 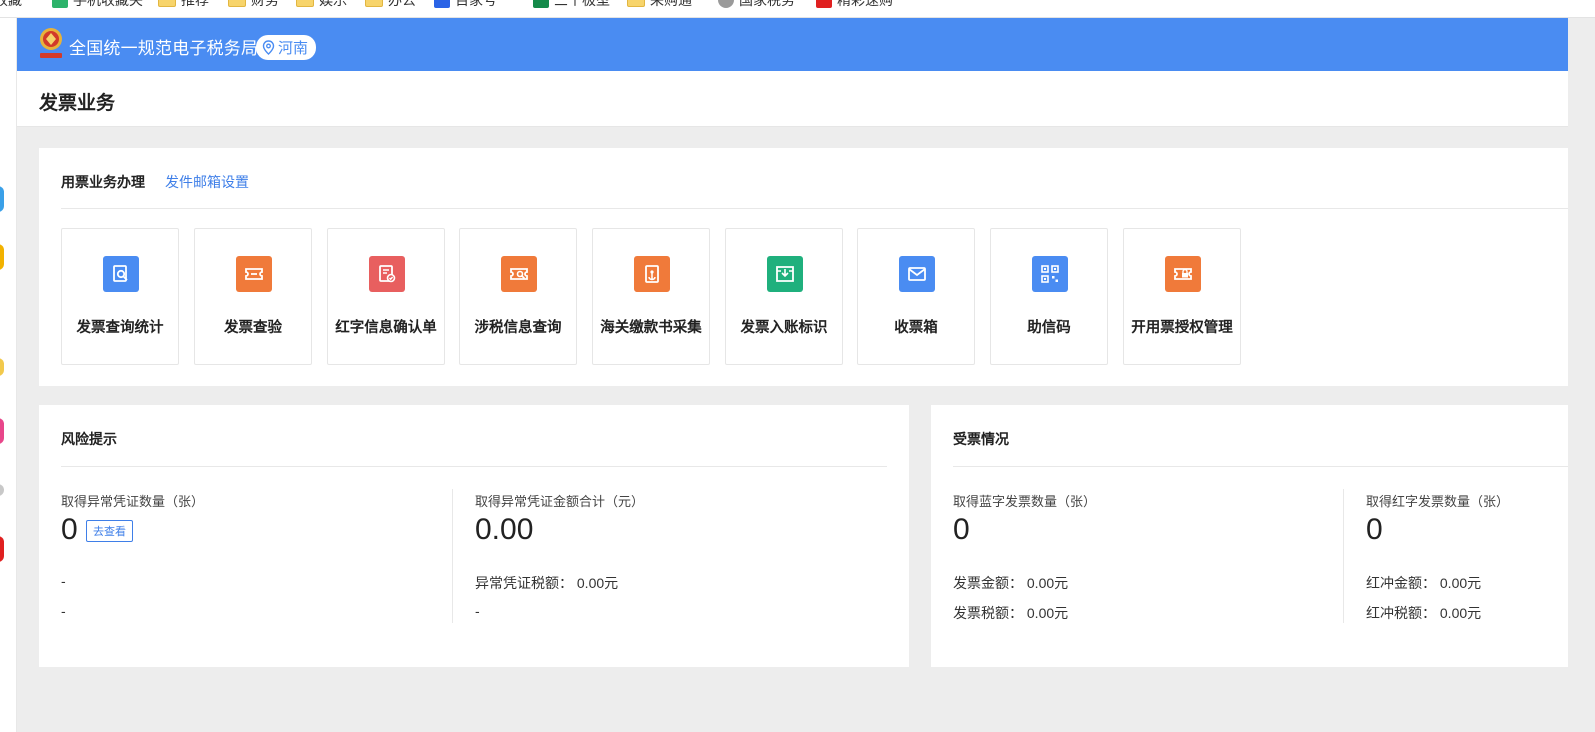 I want to click on sidebar-icon-blue, so click(x=2, y=199).